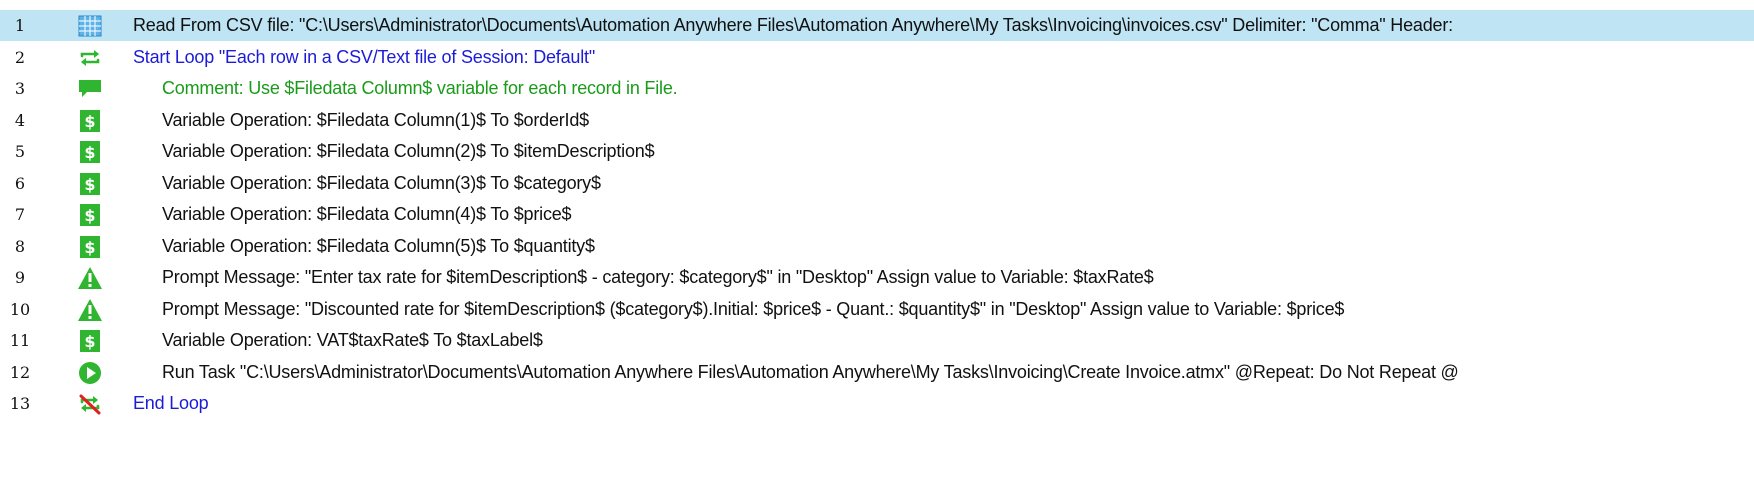 Image resolution: width=1754 pixels, height=480 pixels. I want to click on run-task-play-icon, so click(90, 373).